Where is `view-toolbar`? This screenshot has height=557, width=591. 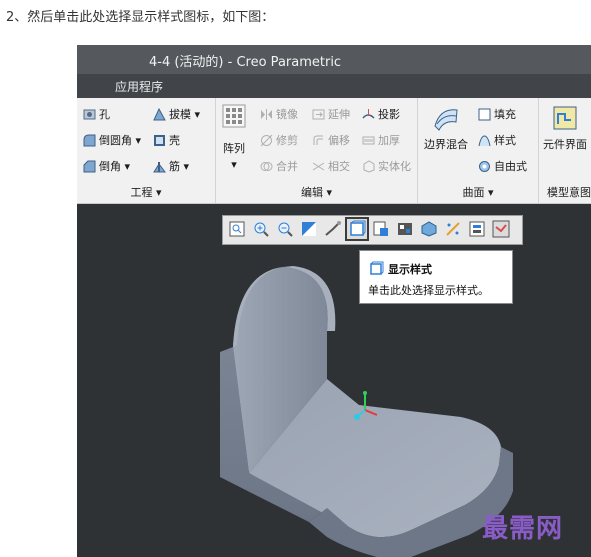
view-toolbar is located at coordinates (372, 230).